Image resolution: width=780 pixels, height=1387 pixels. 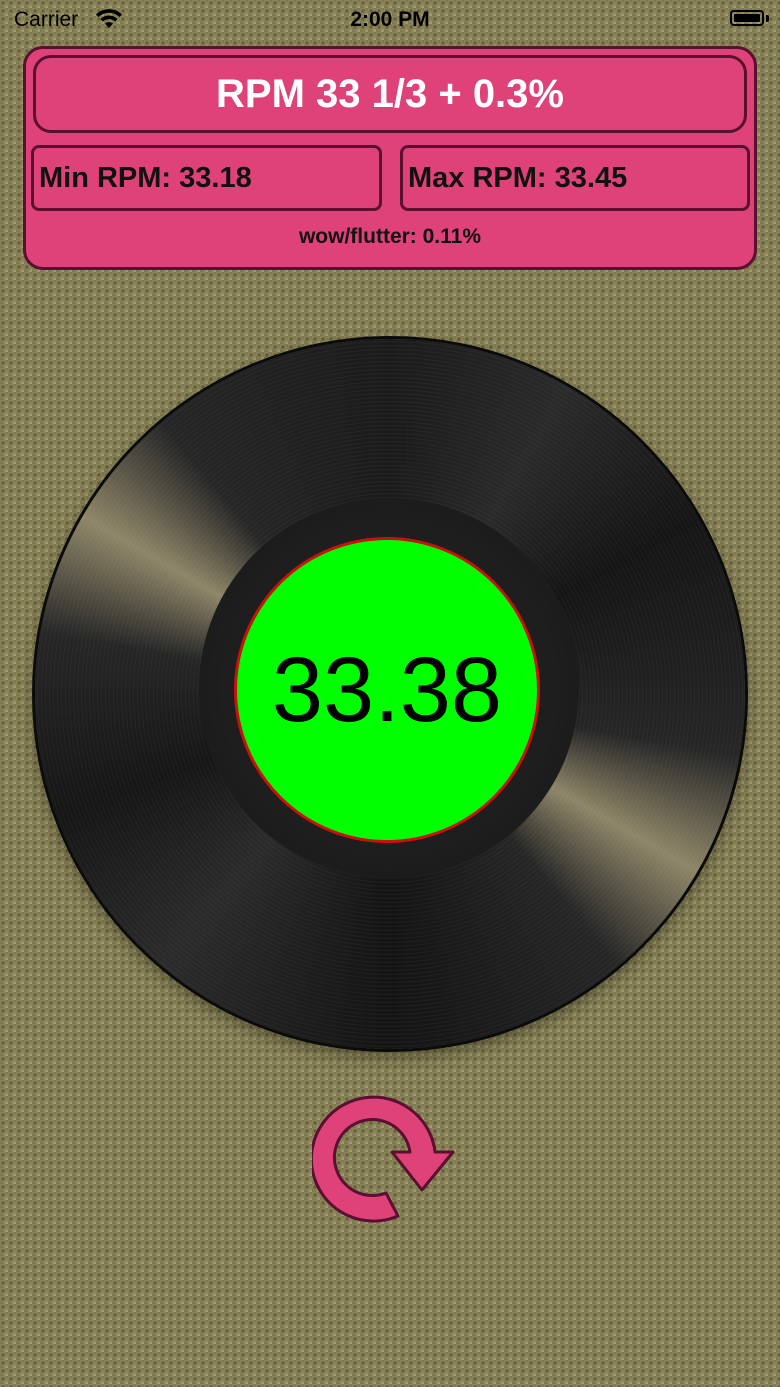 I want to click on max-rpm-display: Max RPM: 33.45, so click(x=575, y=178).